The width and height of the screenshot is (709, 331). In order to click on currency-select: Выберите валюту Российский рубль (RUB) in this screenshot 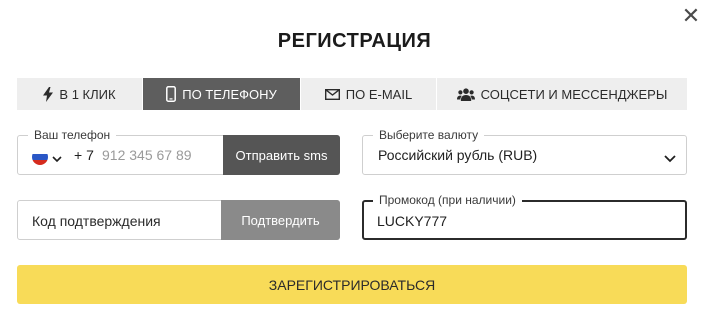, I will do `click(524, 151)`.